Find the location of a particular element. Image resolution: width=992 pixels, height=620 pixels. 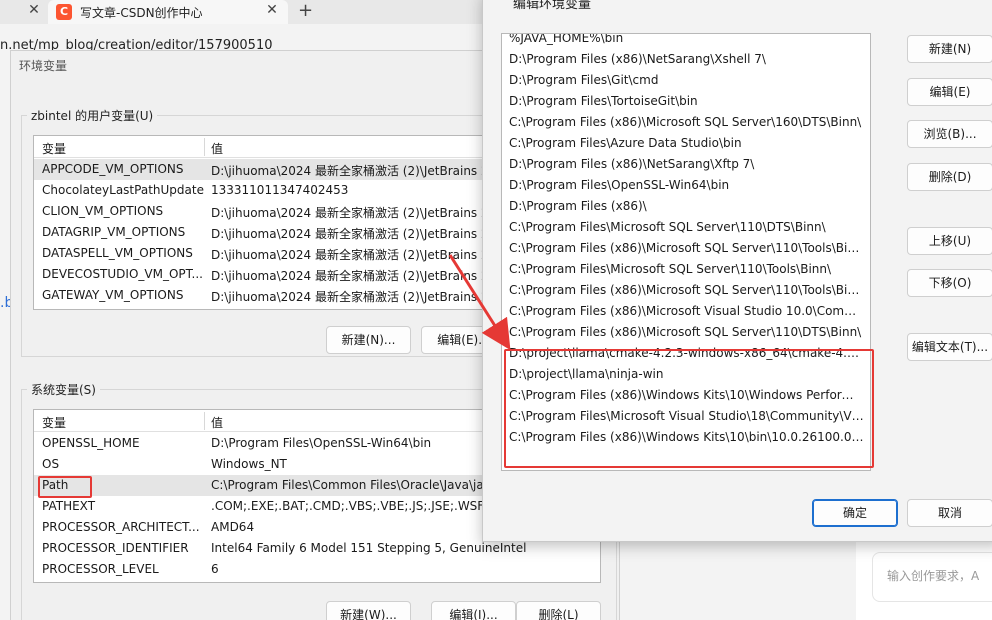

delete-entry-button: 删除(D) is located at coordinates (949, 177).